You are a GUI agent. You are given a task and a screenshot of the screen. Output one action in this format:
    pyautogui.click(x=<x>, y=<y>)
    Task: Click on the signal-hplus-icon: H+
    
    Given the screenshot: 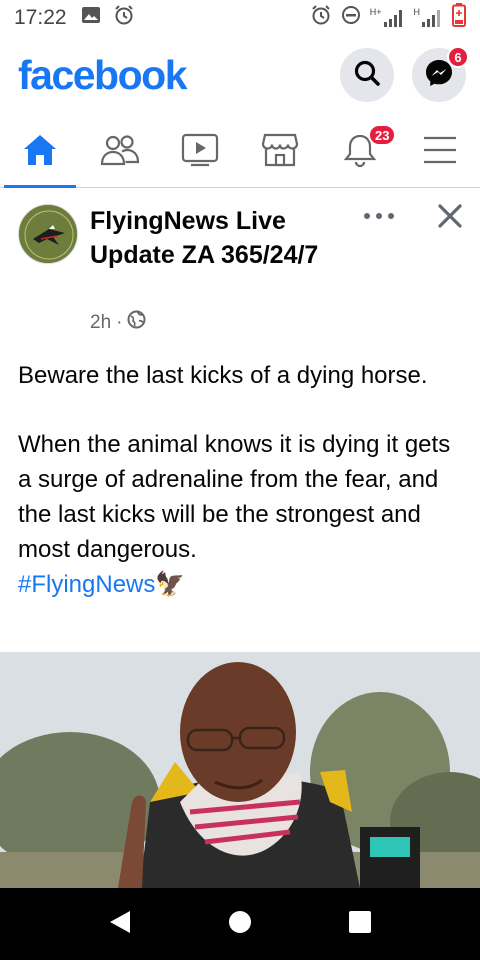 What is the action you would take?
    pyautogui.click(x=387, y=18)
    